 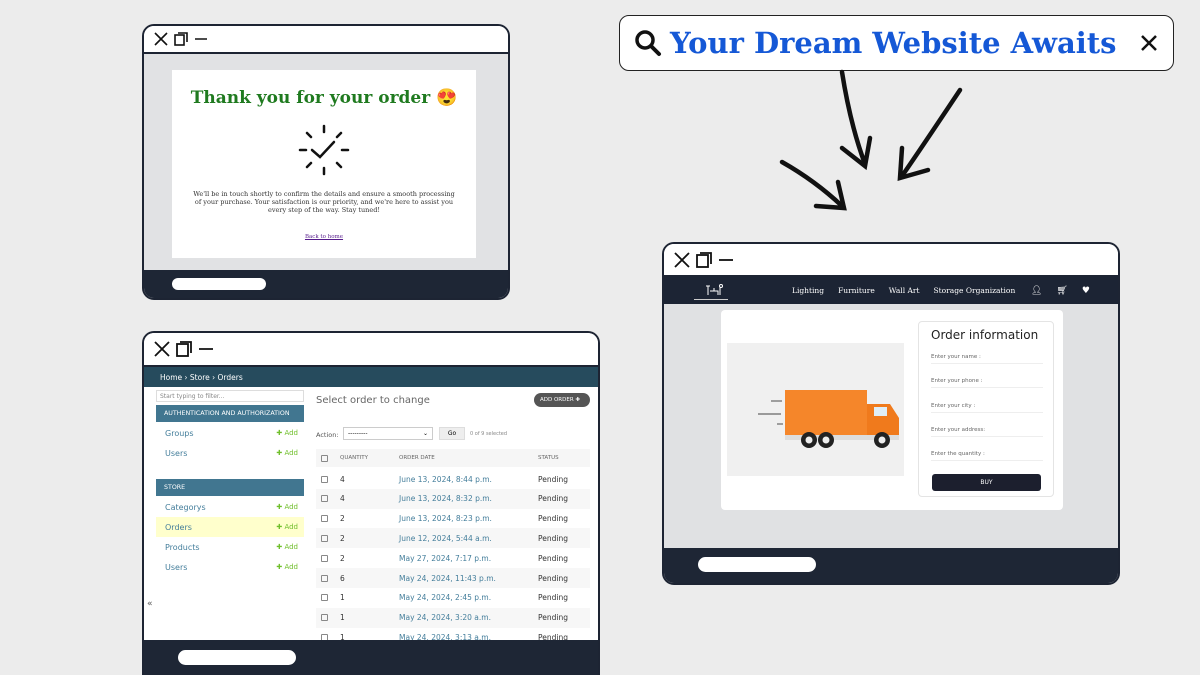 What do you see at coordinates (150, 604) in the screenshot?
I see `collapse-sidebar-button: «` at bounding box center [150, 604].